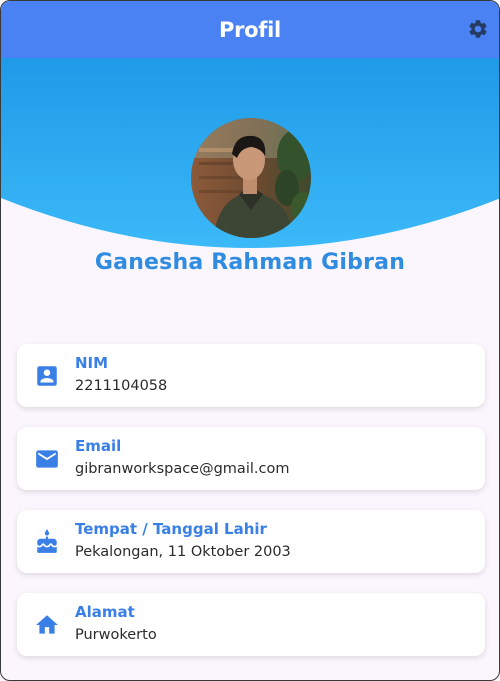  Describe the element at coordinates (47, 541) in the screenshot. I see `cake-icon` at that location.